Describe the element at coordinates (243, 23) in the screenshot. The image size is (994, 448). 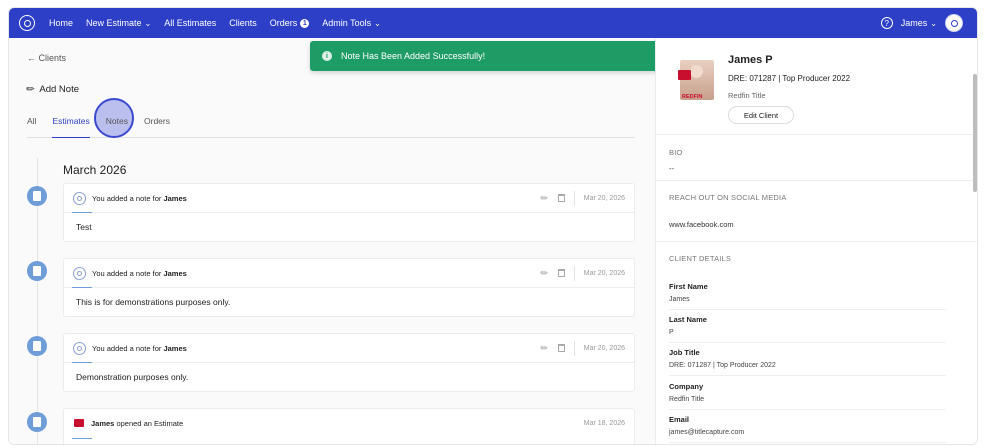
I see `nav-clients: Clients` at that location.